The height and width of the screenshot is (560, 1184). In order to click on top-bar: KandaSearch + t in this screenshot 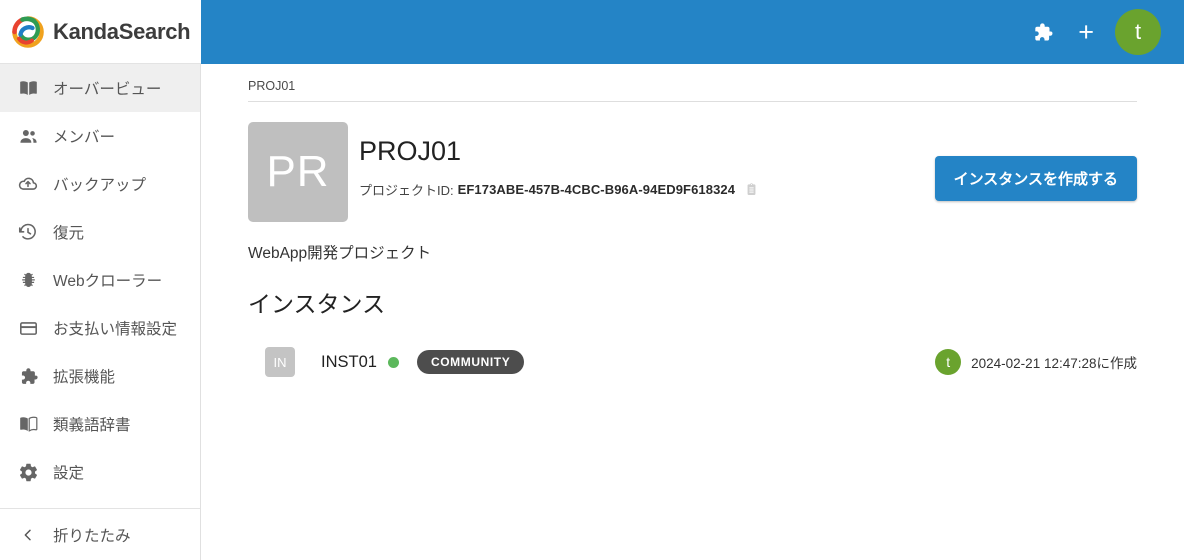, I will do `click(592, 32)`.